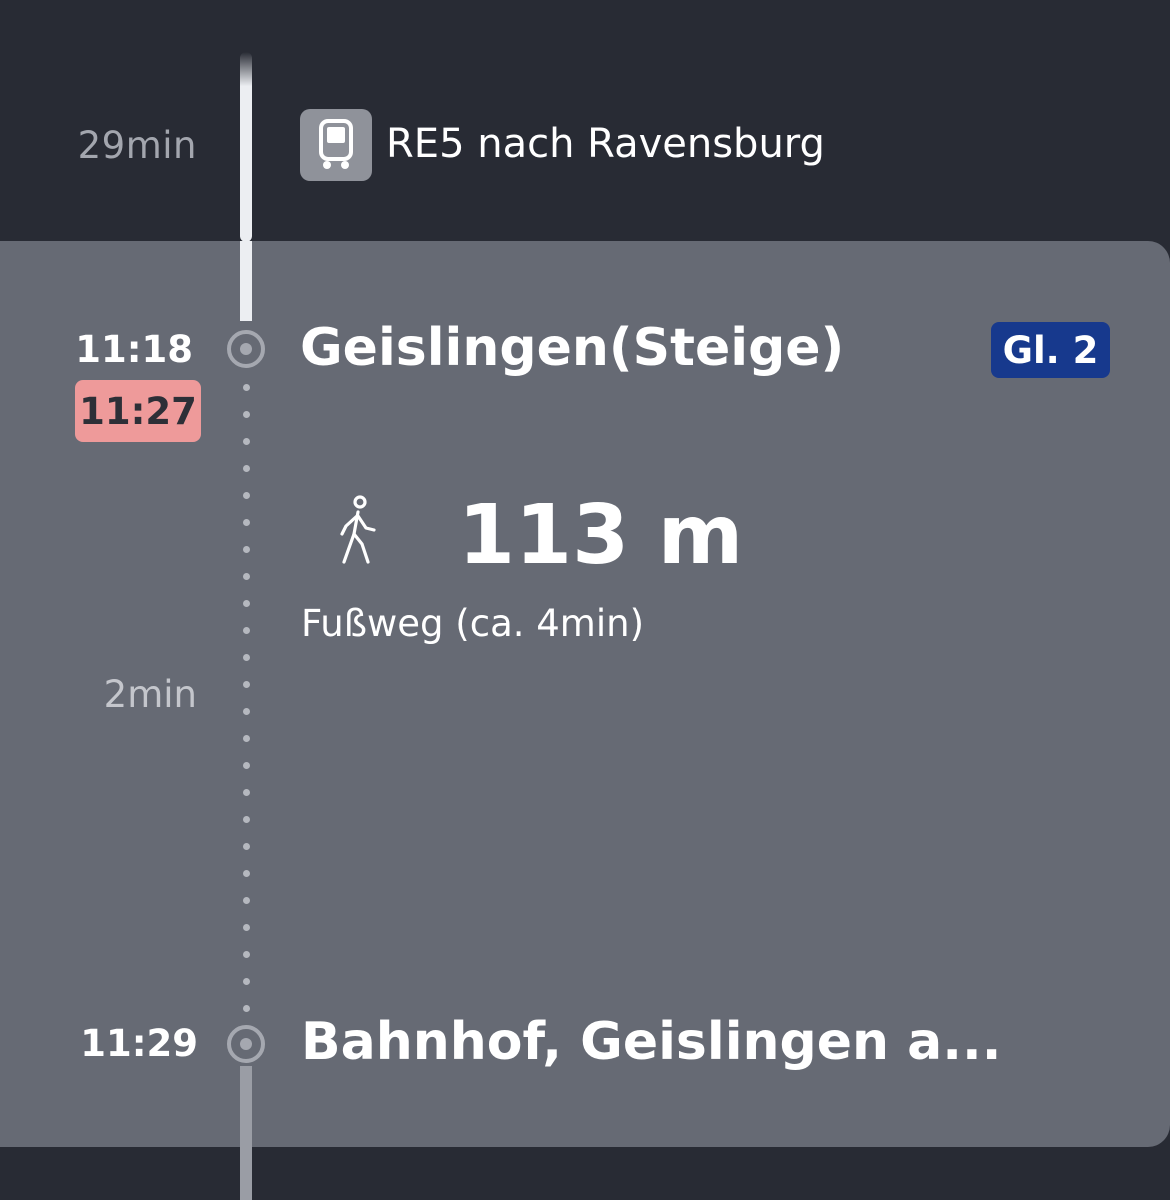 The image size is (1170, 1200). Describe the element at coordinates (150, 694) in the screenshot. I see `walking-duration: 2min` at that location.